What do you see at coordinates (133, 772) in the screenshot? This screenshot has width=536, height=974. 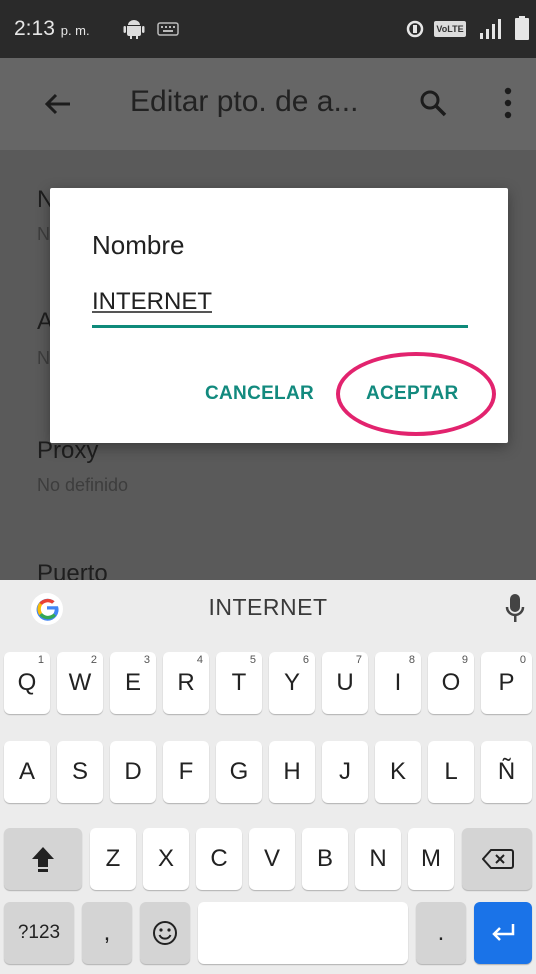 I see `key-d: D` at bounding box center [133, 772].